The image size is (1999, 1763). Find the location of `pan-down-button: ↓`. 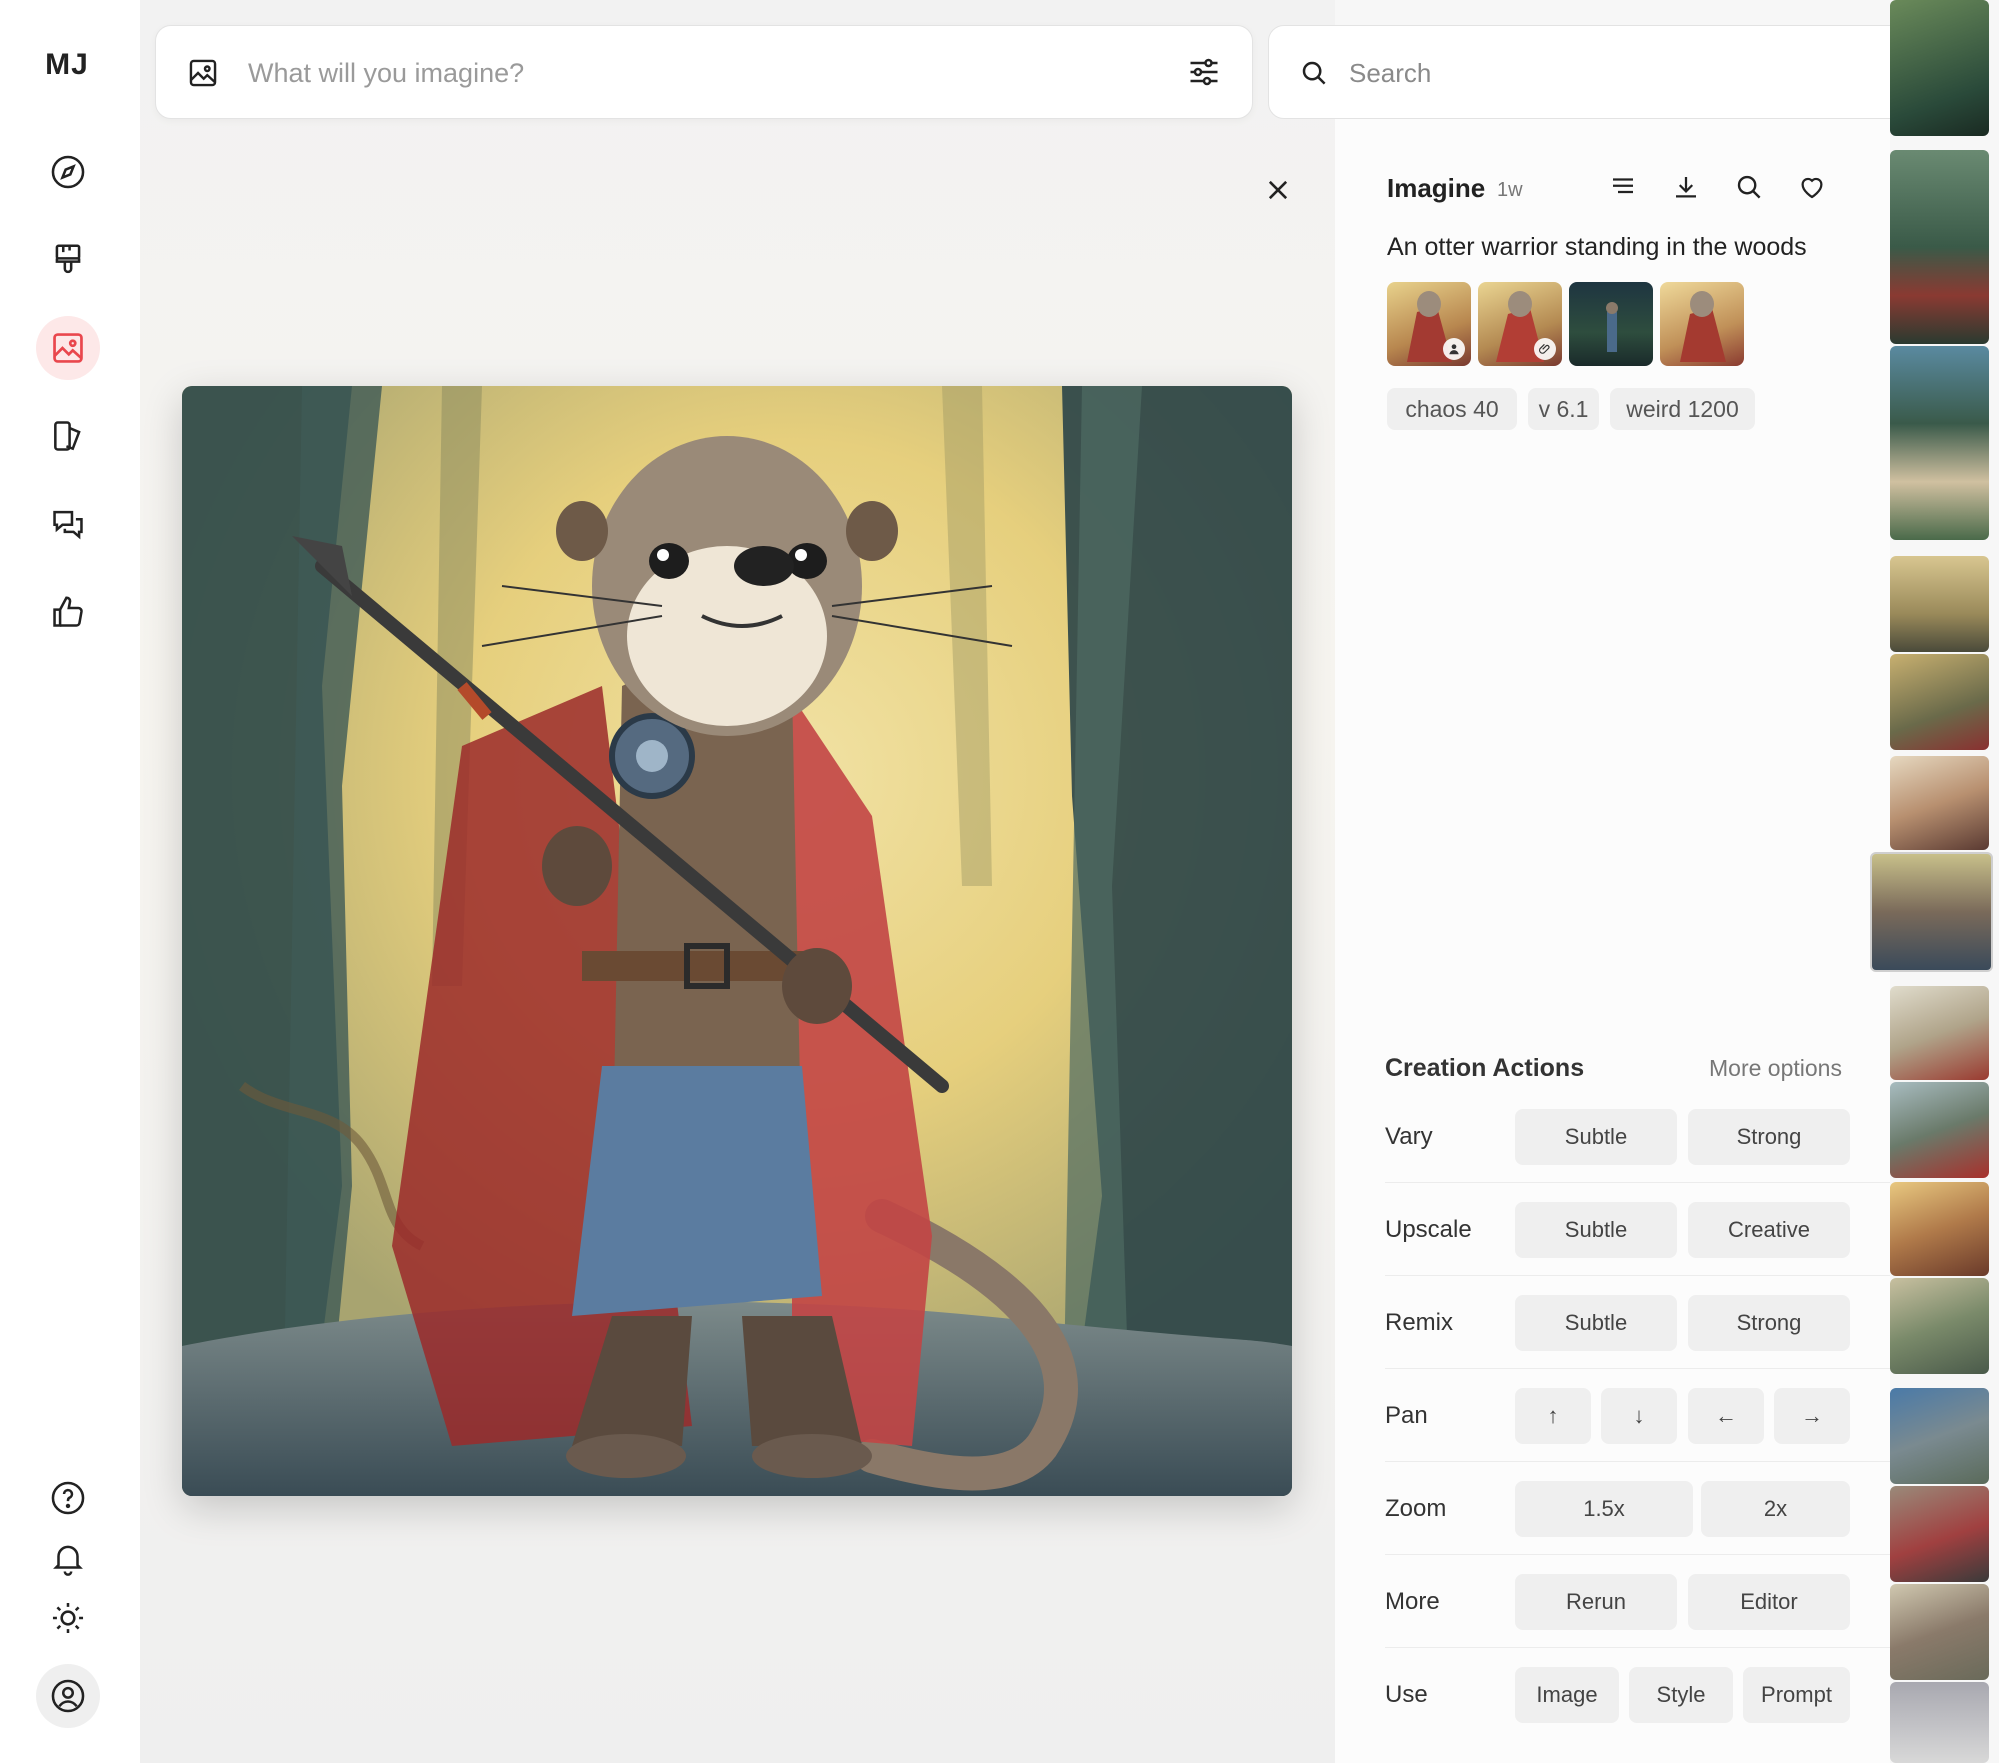

pan-down-button: ↓ is located at coordinates (1639, 1416).